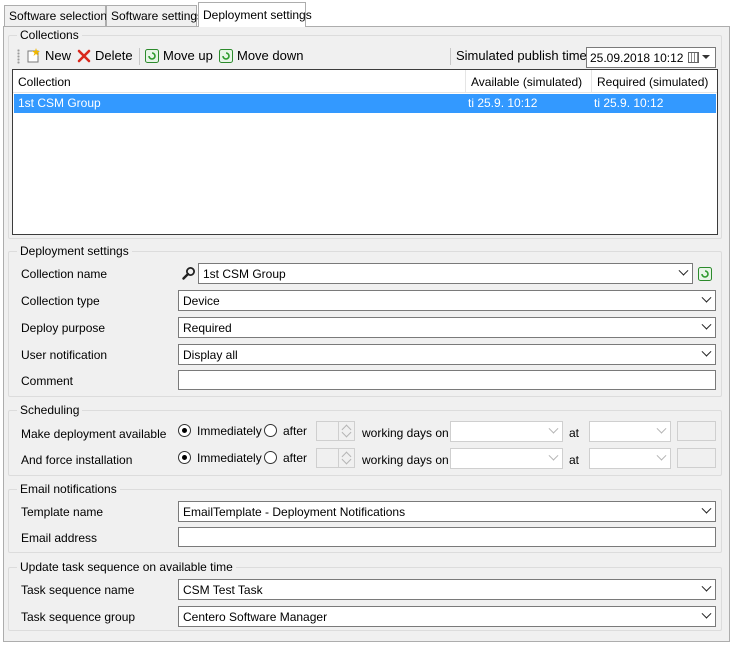 Image resolution: width=732 pixels, height=646 pixels. I want to click on force-day-select, so click(506, 458).